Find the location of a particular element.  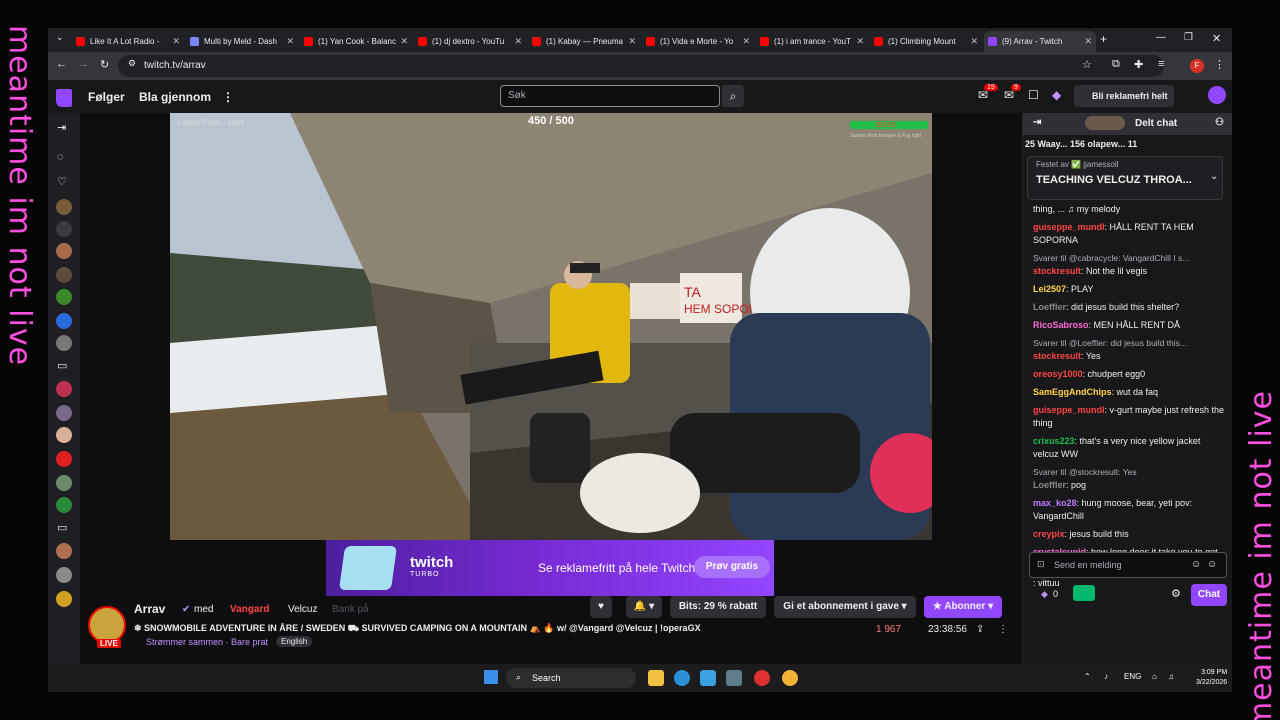

volume-icon: ♫ is located at coordinates (1171, 676).